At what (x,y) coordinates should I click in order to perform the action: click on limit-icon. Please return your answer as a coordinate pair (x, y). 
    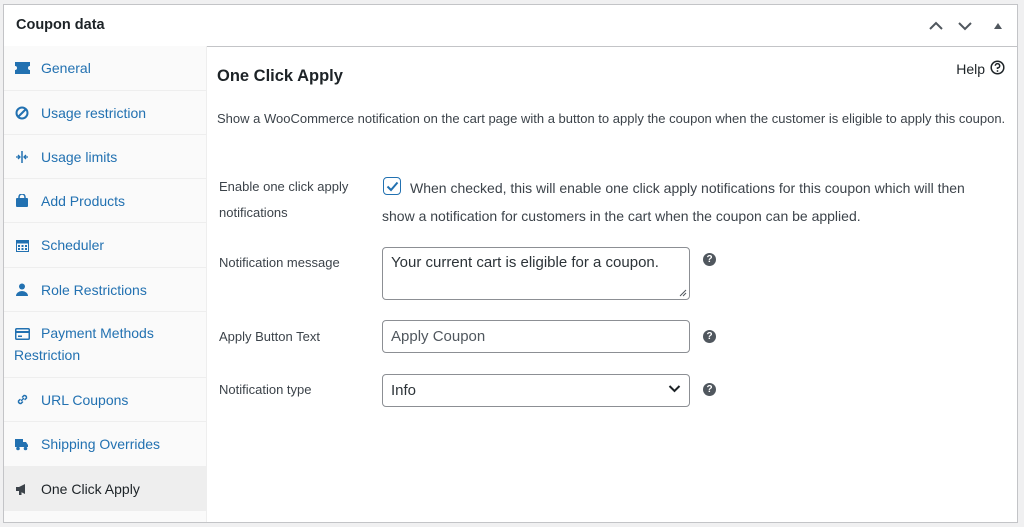
    Looking at the image, I should click on (22, 157).